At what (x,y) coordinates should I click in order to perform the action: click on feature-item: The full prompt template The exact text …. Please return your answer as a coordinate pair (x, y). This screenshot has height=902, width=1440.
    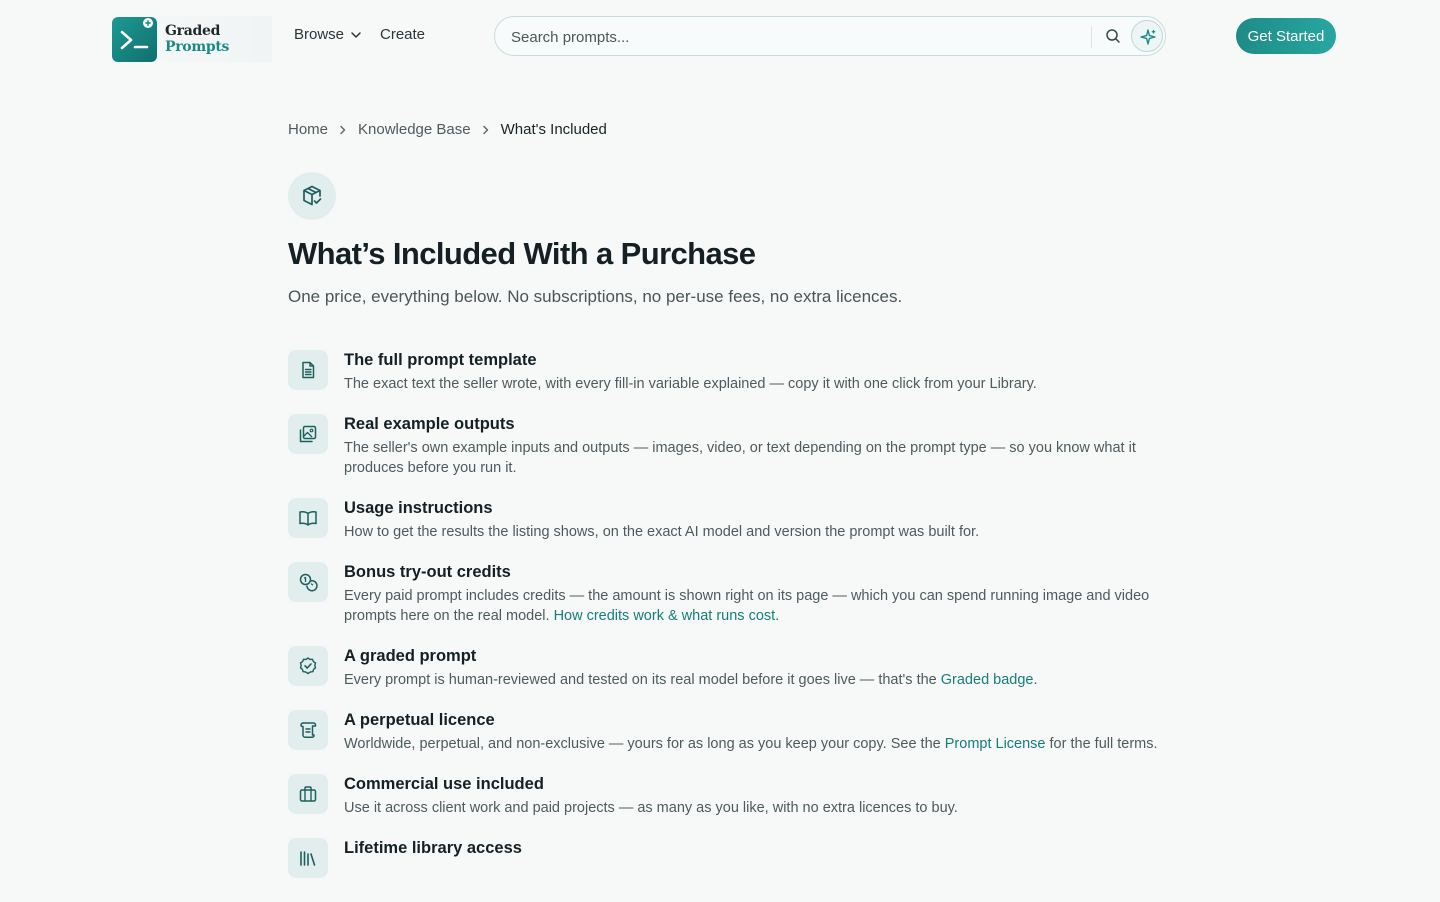
    Looking at the image, I should click on (723, 372).